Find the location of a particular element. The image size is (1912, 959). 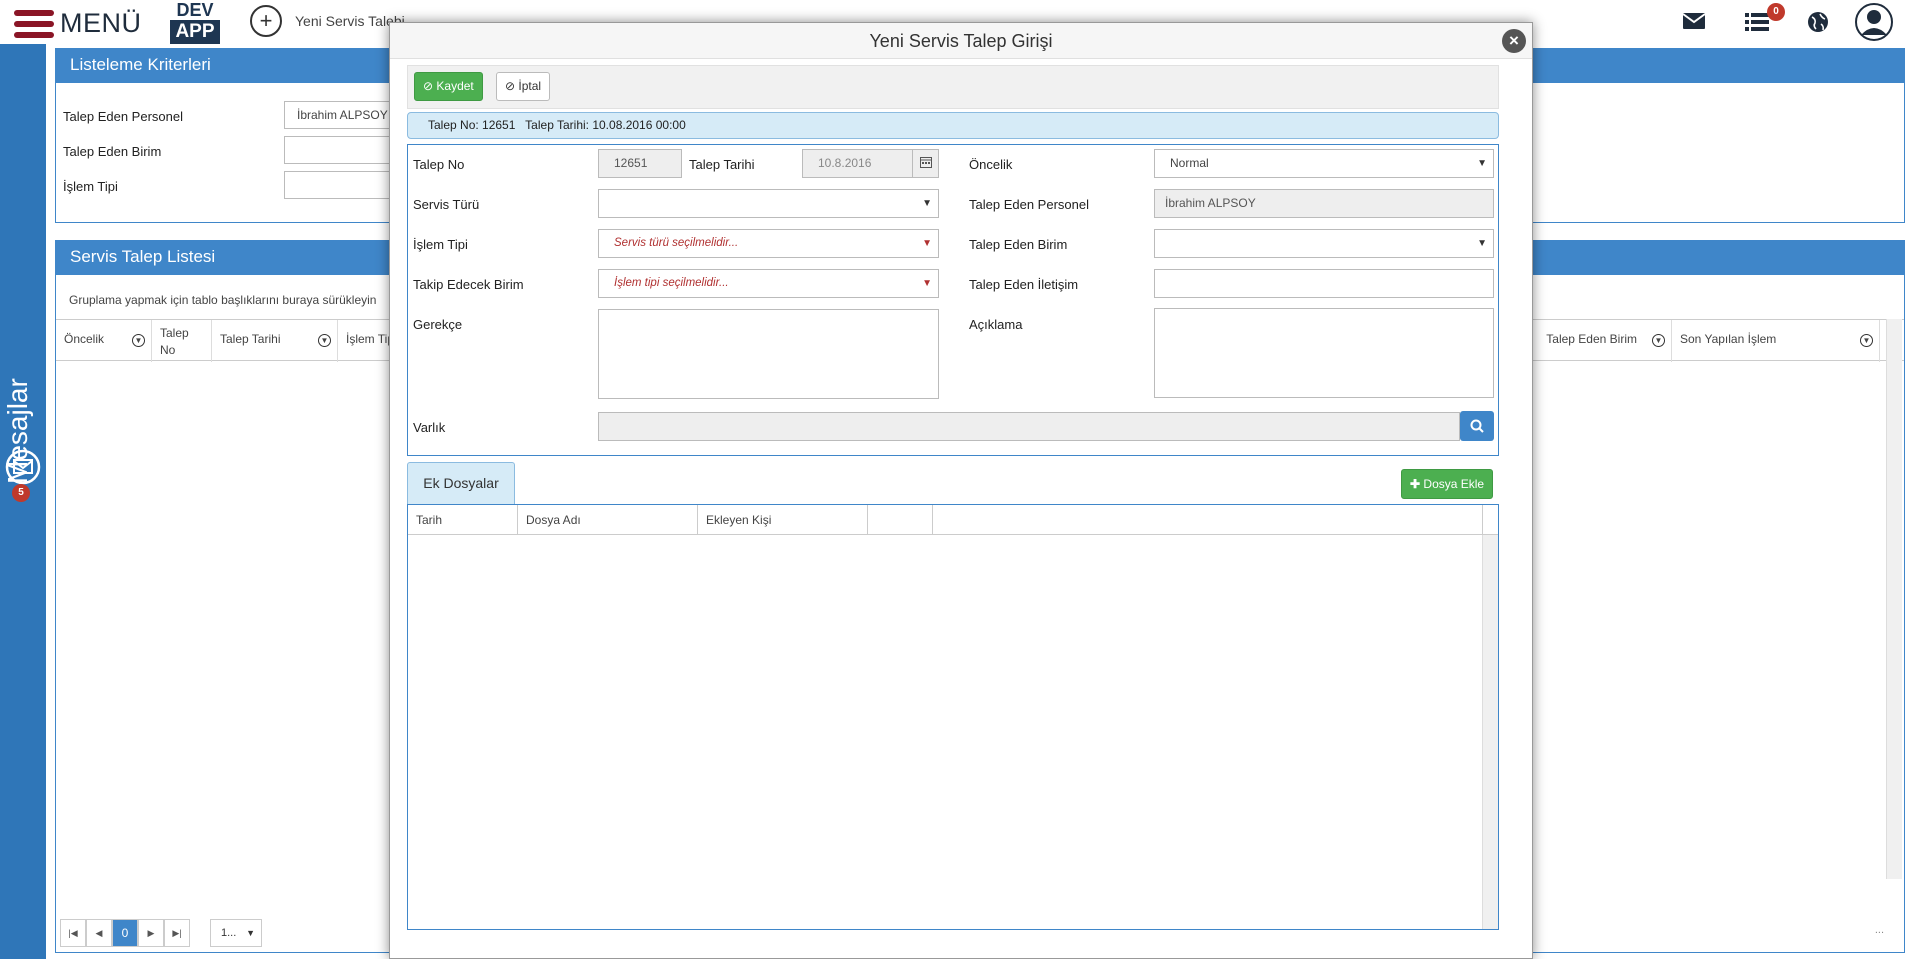

logo-line1: DEV is located at coordinates (195, 10).